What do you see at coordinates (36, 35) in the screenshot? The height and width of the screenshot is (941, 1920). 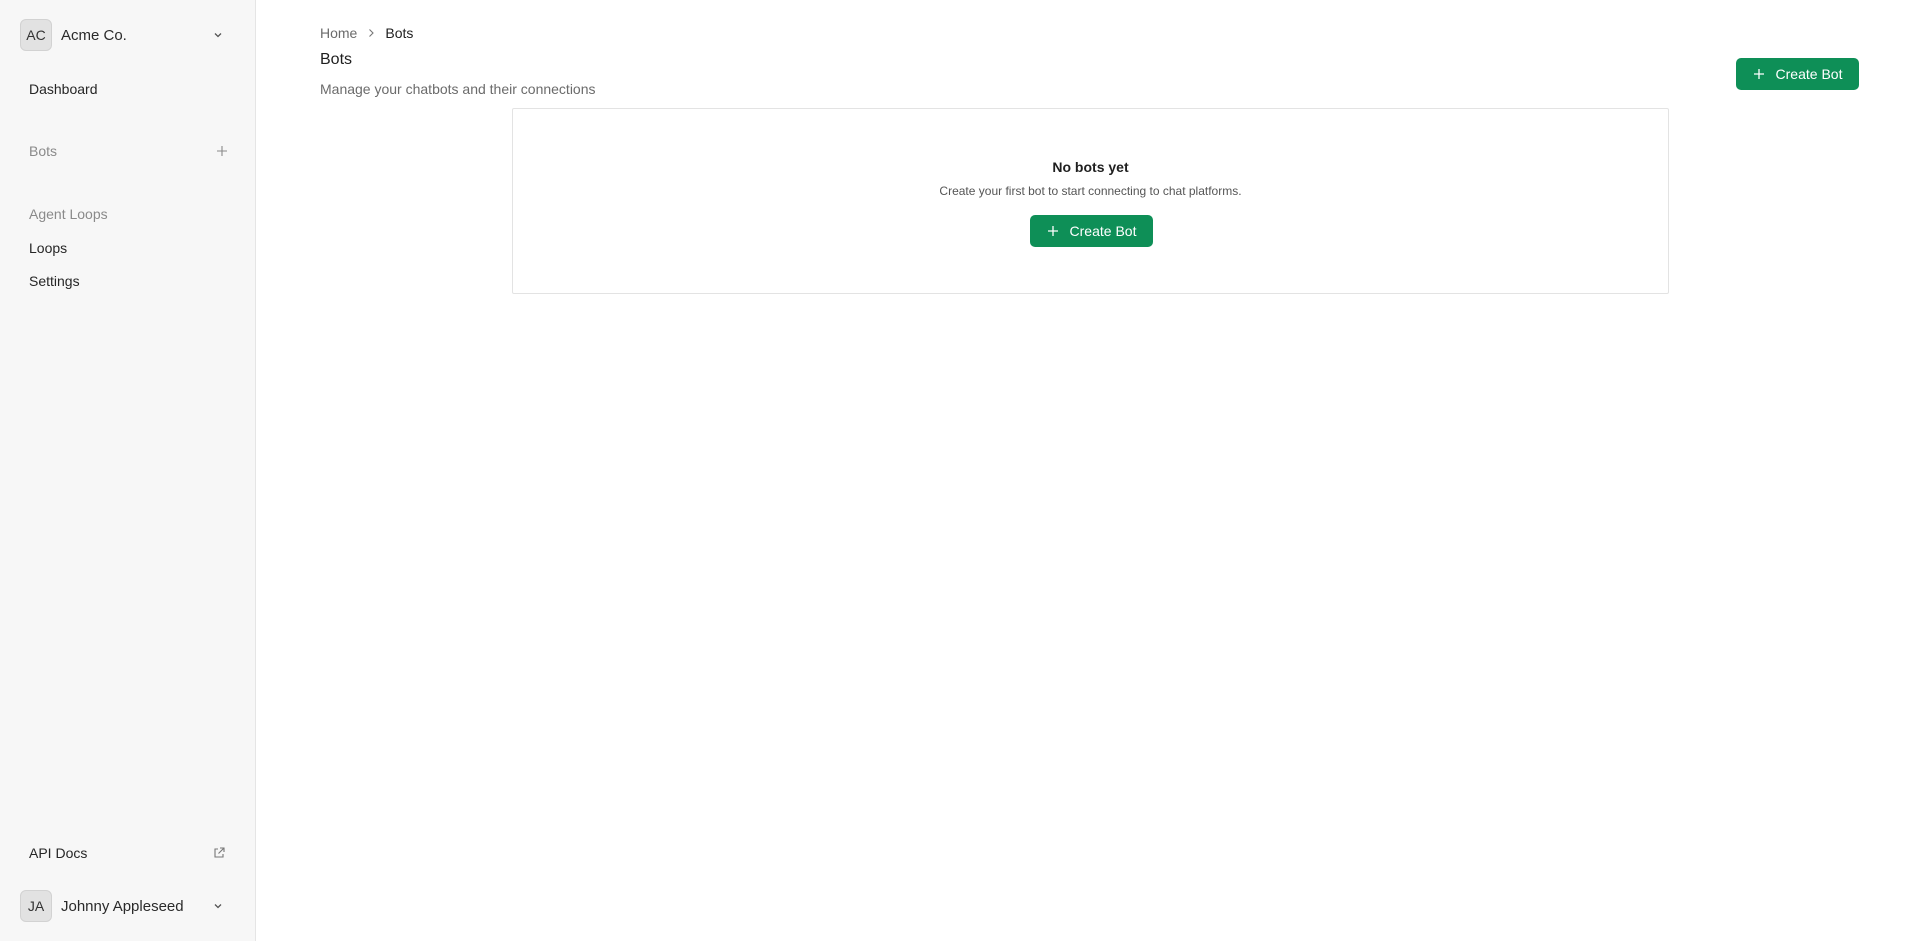 I see `org-avatar: AC` at bounding box center [36, 35].